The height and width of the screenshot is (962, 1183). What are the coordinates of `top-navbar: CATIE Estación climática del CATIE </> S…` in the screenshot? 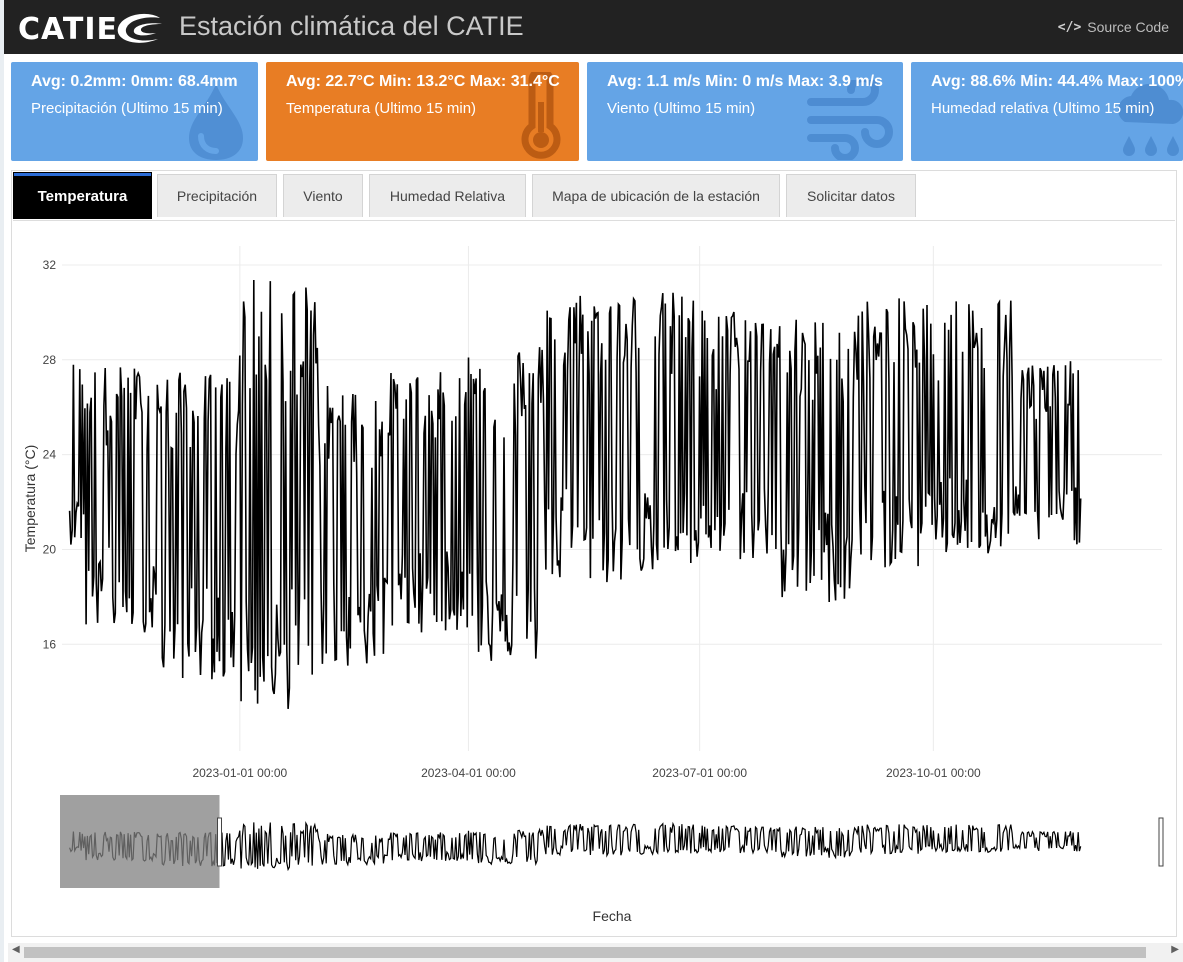 It's located at (593, 27).